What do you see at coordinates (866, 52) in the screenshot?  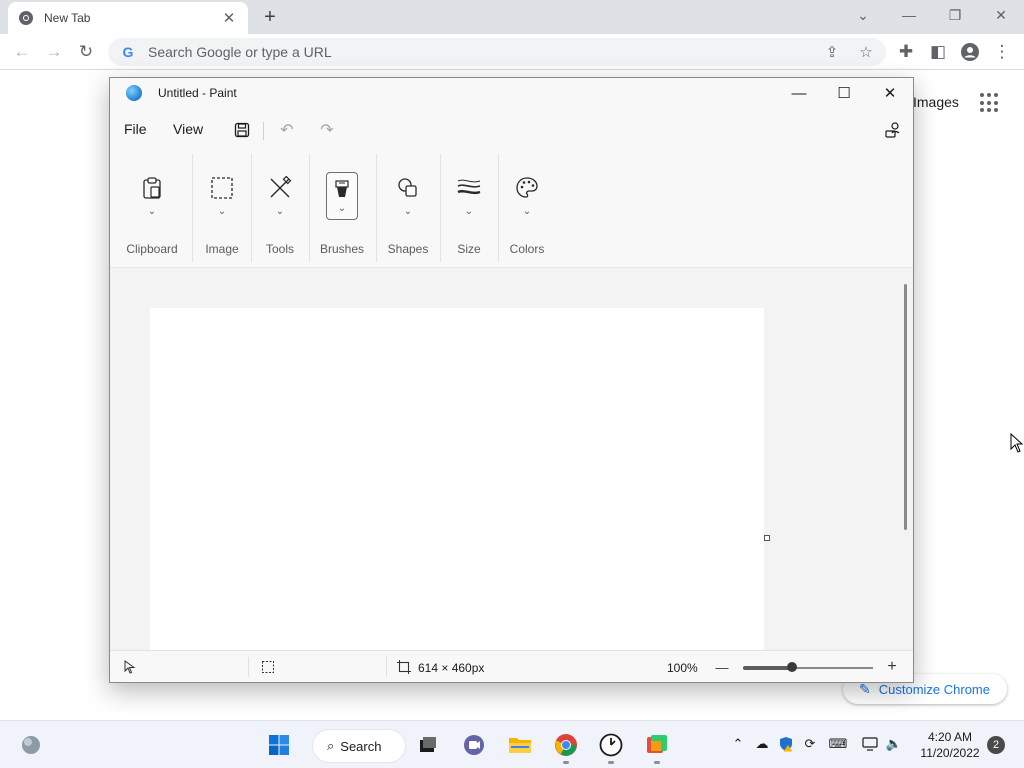 I see `bookmark-star-icon: ☆` at bounding box center [866, 52].